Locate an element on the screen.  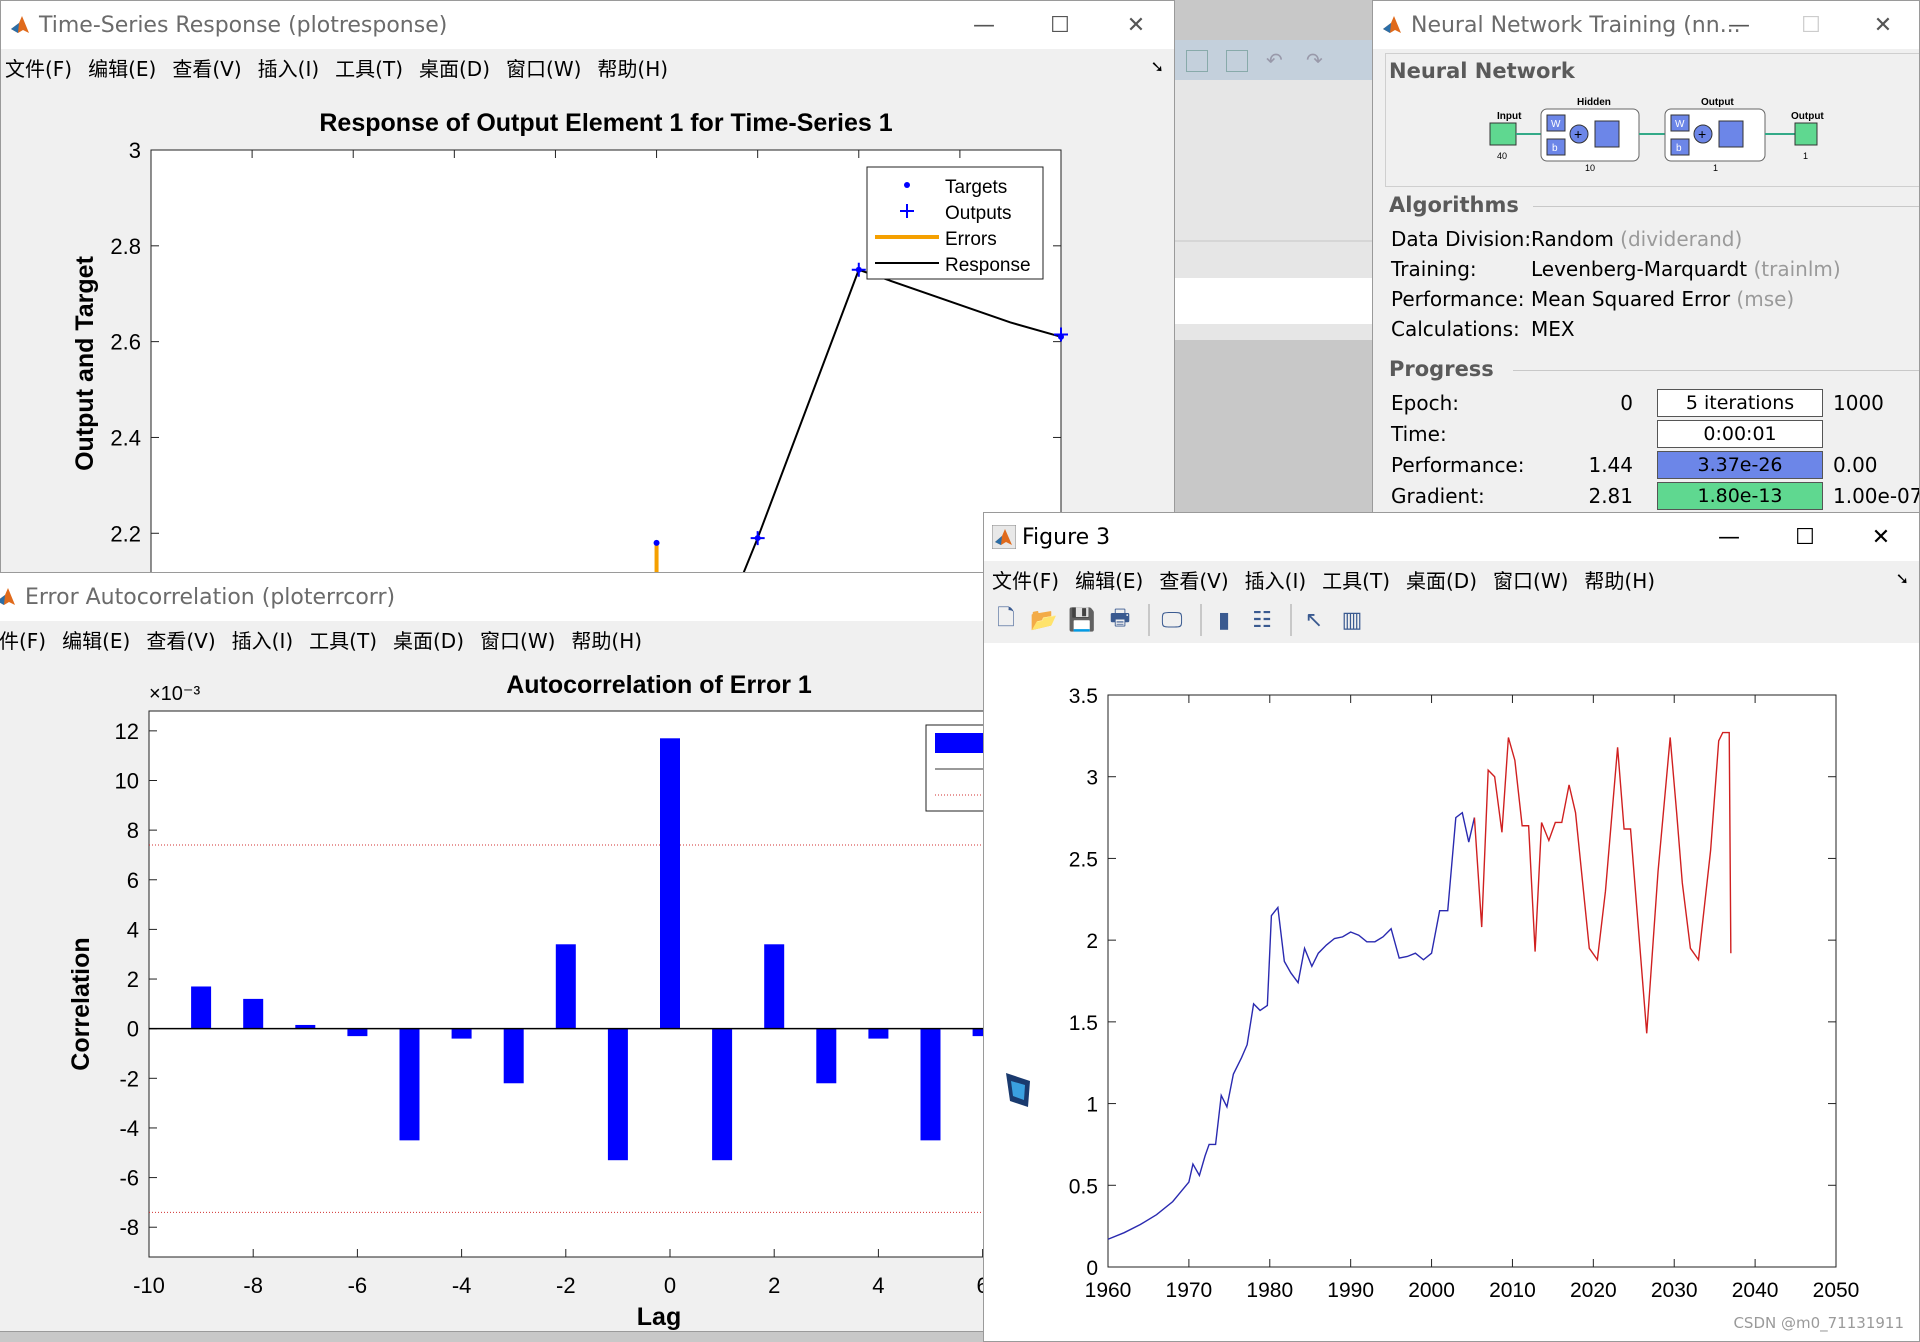
menubar: 件(F) 编辑(E) 查看(V) 插入(I) 工具(T) 桌面(D) 窗口(W) 帮助(H) is located at coordinates (494, 639).